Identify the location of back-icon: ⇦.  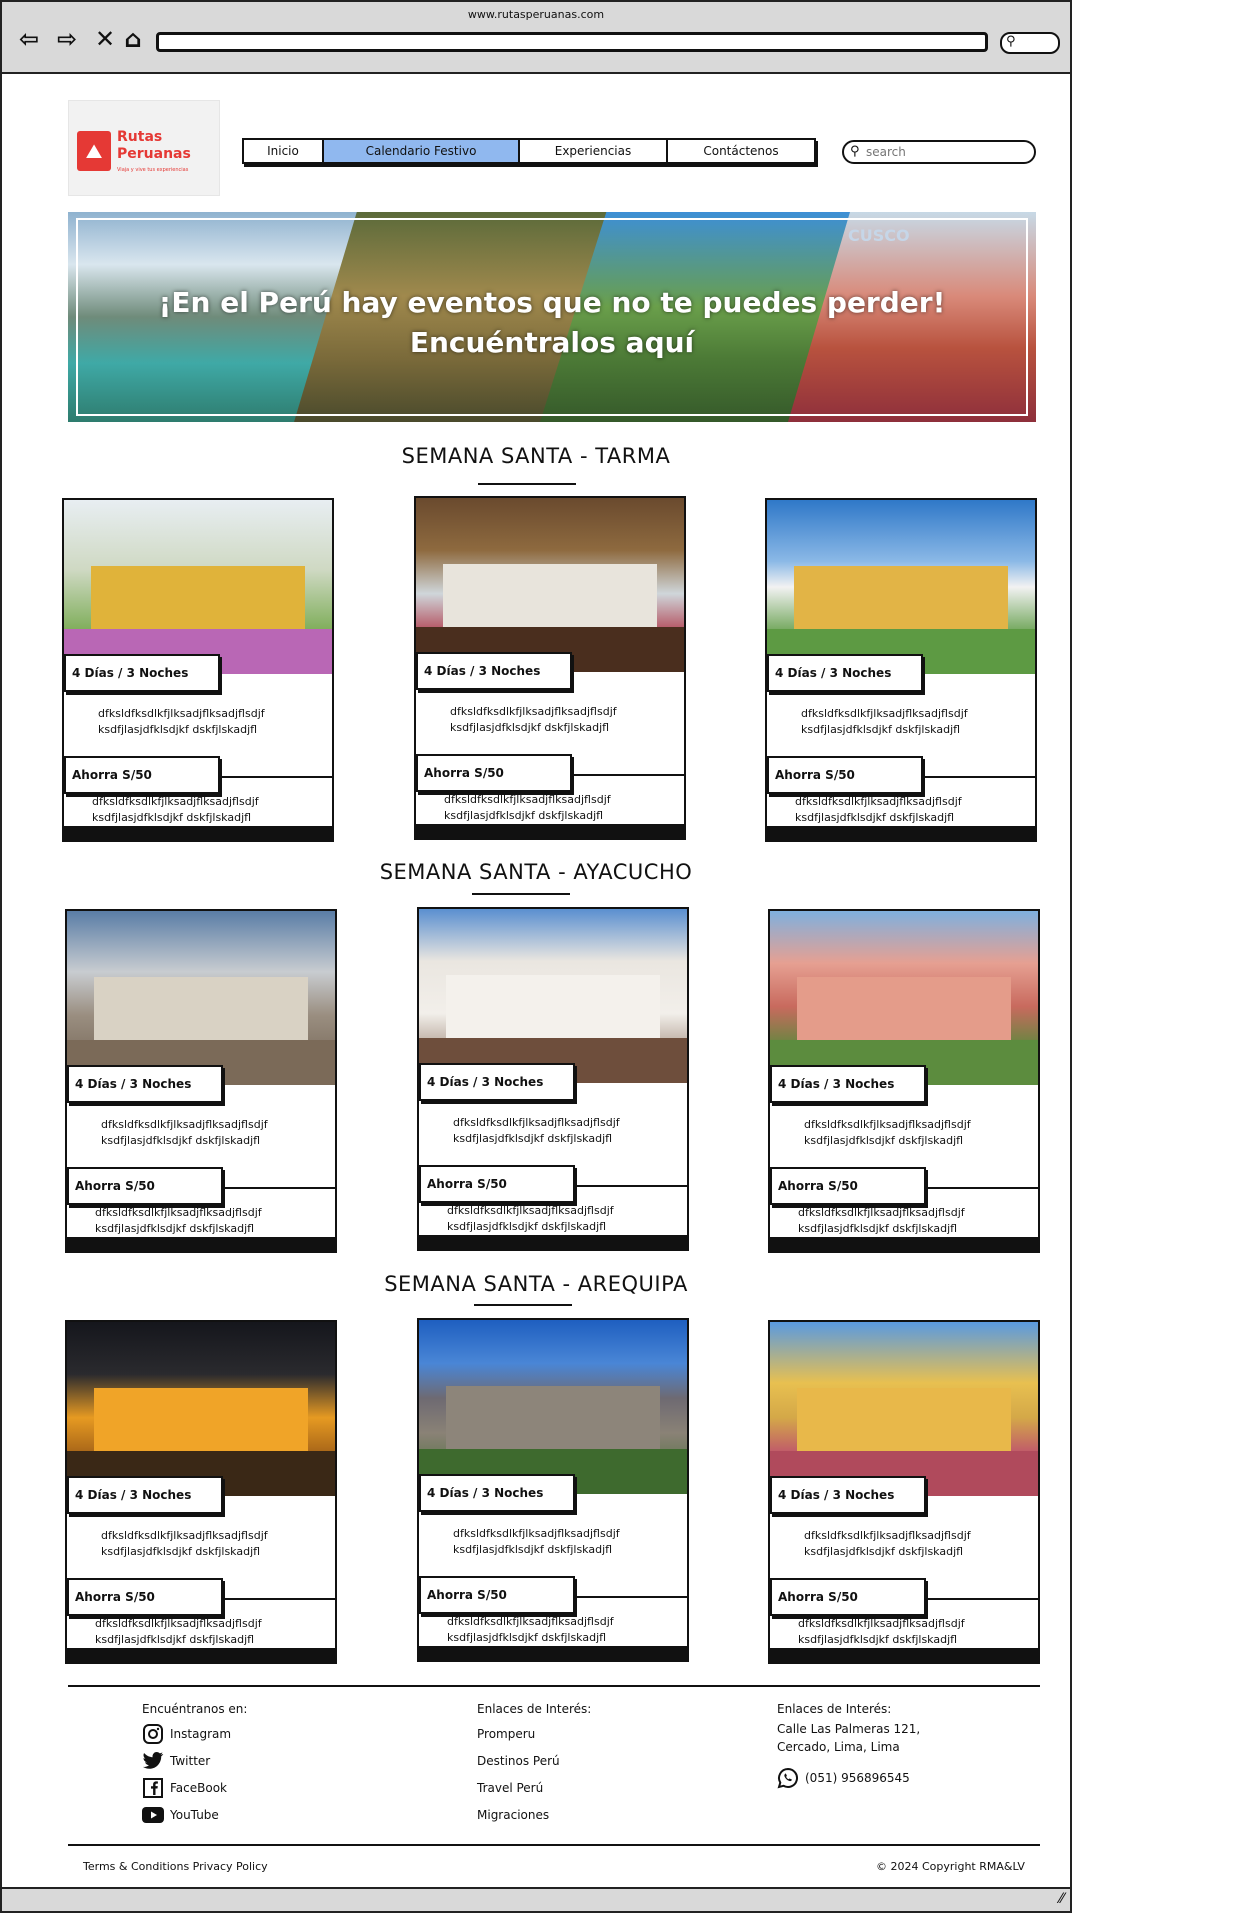
(29, 39).